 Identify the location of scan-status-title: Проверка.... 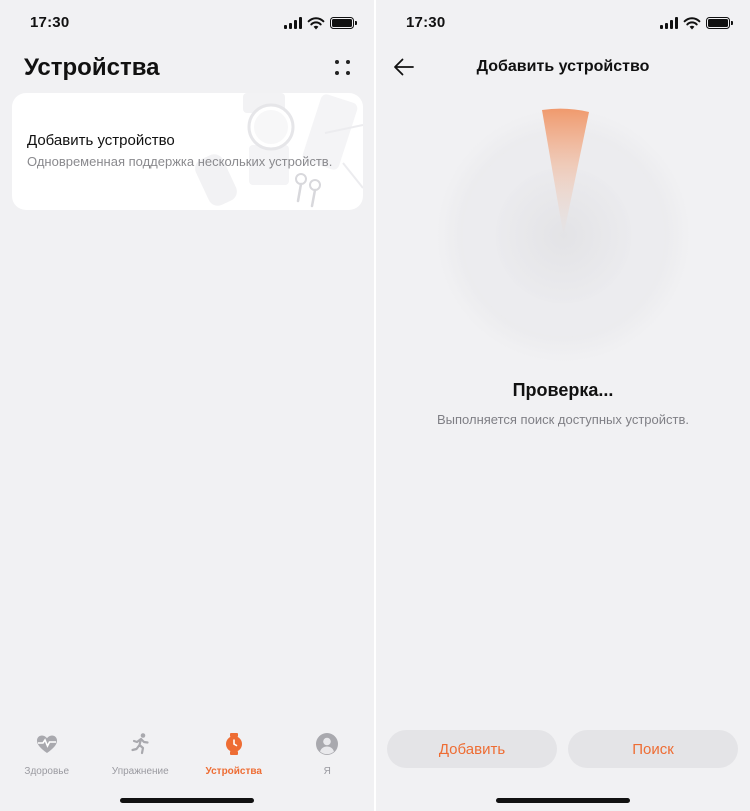
(563, 390).